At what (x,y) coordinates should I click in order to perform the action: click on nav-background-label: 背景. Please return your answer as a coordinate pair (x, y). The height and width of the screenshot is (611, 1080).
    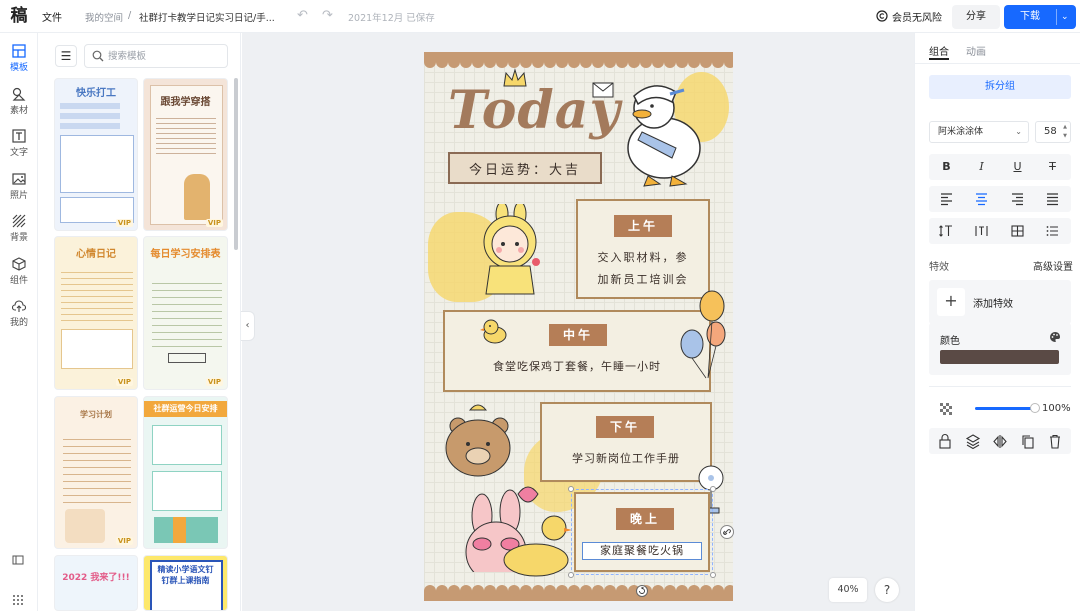
    Looking at the image, I should click on (18, 238).